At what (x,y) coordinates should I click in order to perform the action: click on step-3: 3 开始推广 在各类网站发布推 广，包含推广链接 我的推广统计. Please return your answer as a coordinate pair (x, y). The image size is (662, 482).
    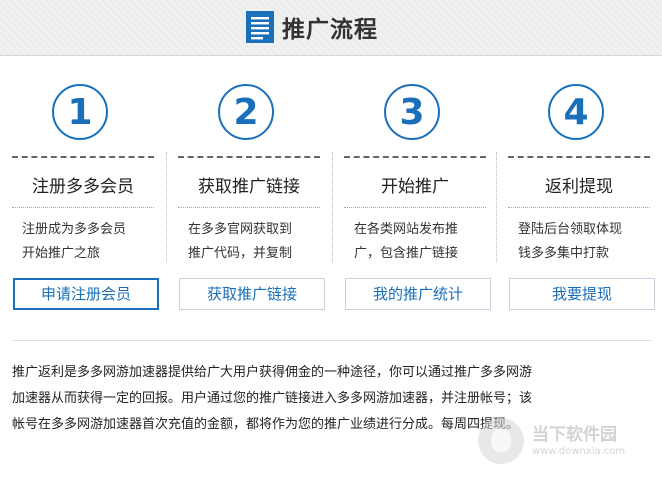
    Looking at the image, I should click on (415, 191).